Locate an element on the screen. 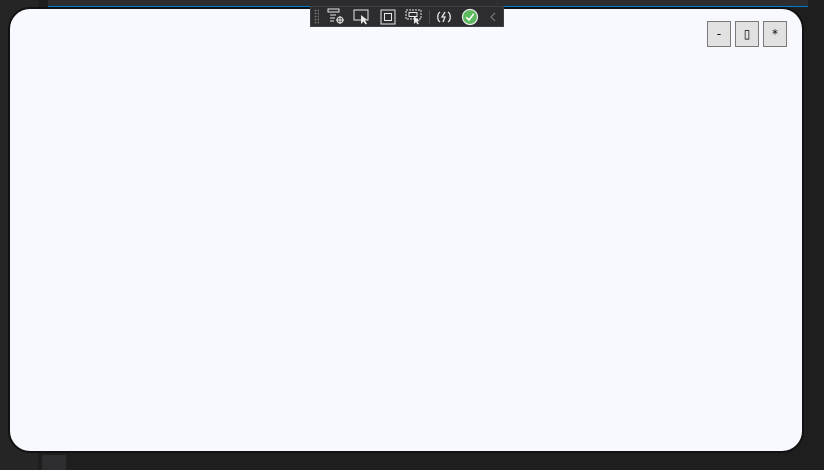 Image resolution: width=824 pixels, height=470 pixels. maximize-button: ▯ is located at coordinates (747, 34).